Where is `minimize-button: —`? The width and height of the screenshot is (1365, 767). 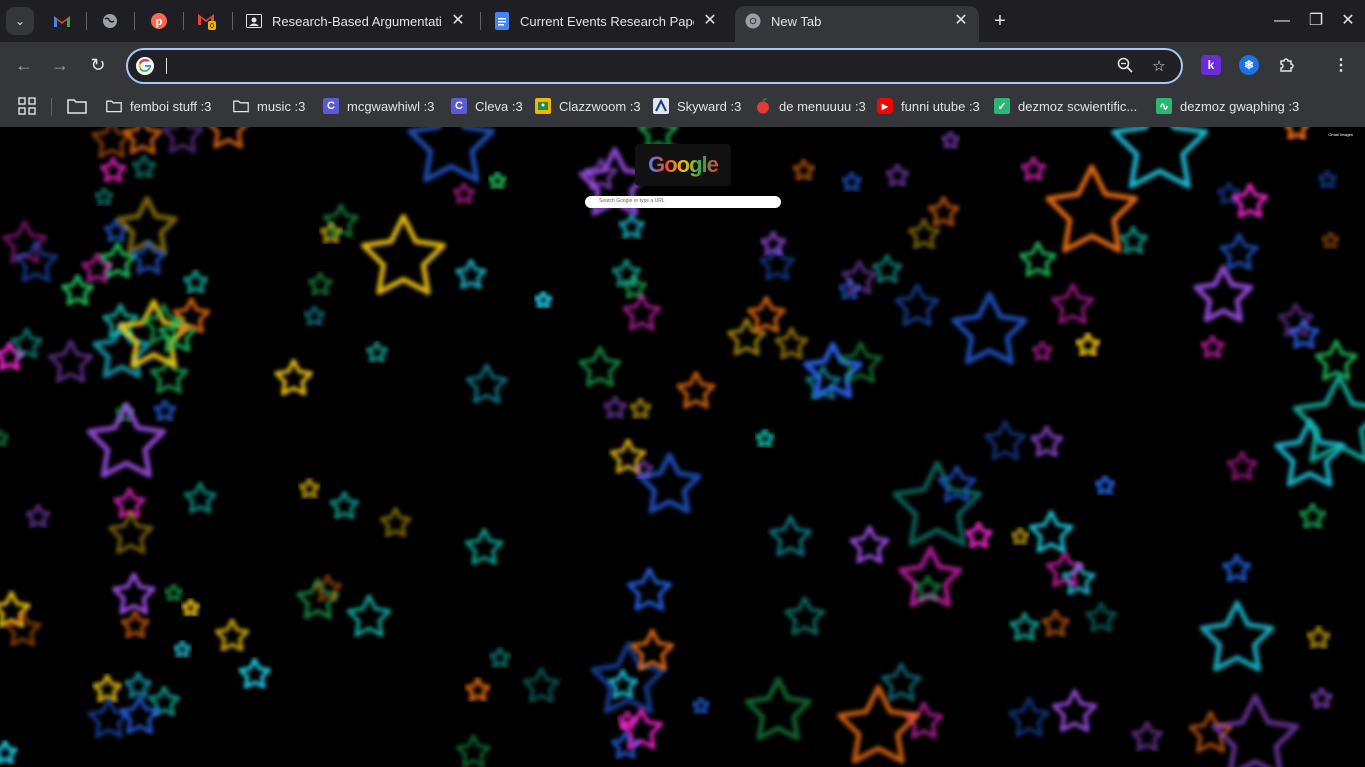
minimize-button: — is located at coordinates (1282, 21).